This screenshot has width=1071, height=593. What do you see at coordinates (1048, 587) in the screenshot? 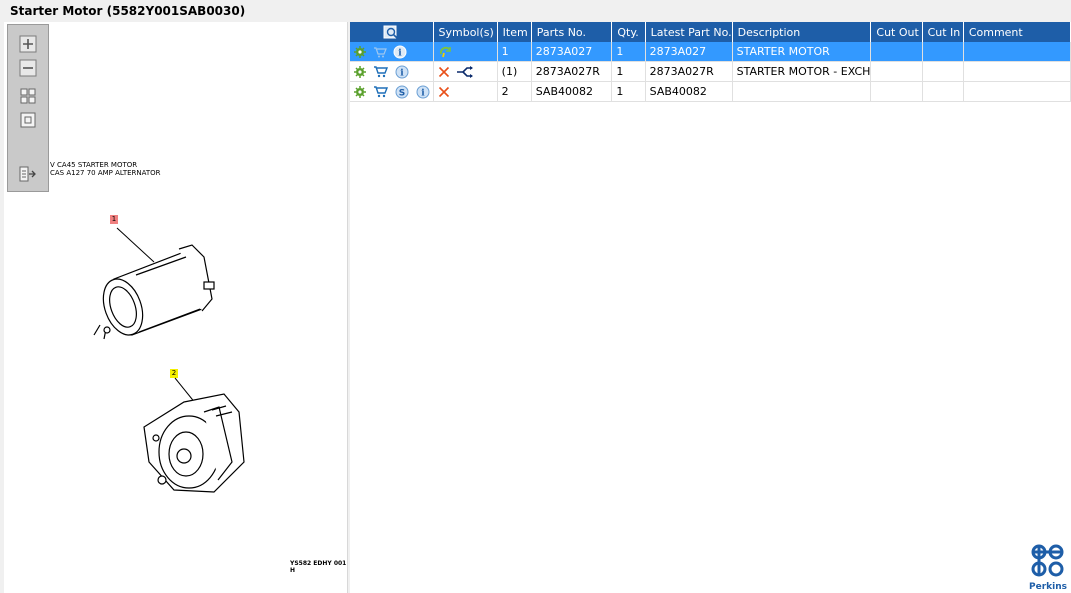
I see `brand-name: Perkins` at bounding box center [1048, 587].